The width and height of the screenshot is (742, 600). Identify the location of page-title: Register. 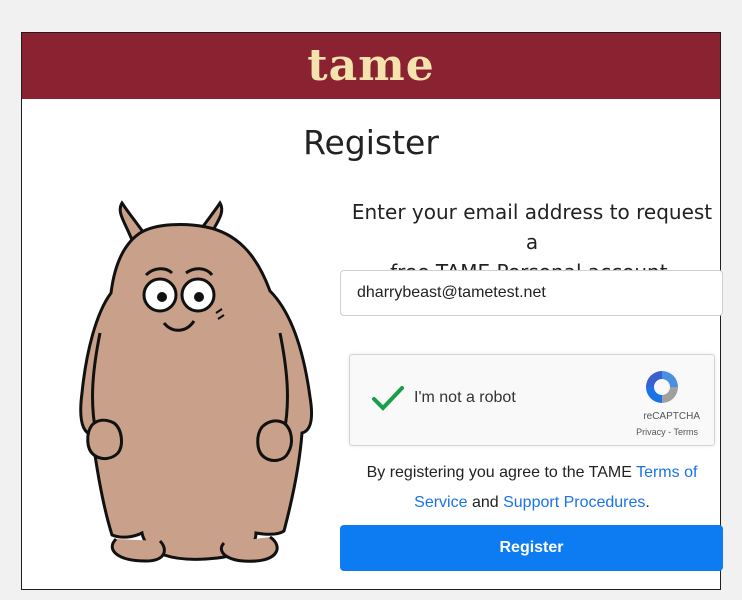
(371, 142).